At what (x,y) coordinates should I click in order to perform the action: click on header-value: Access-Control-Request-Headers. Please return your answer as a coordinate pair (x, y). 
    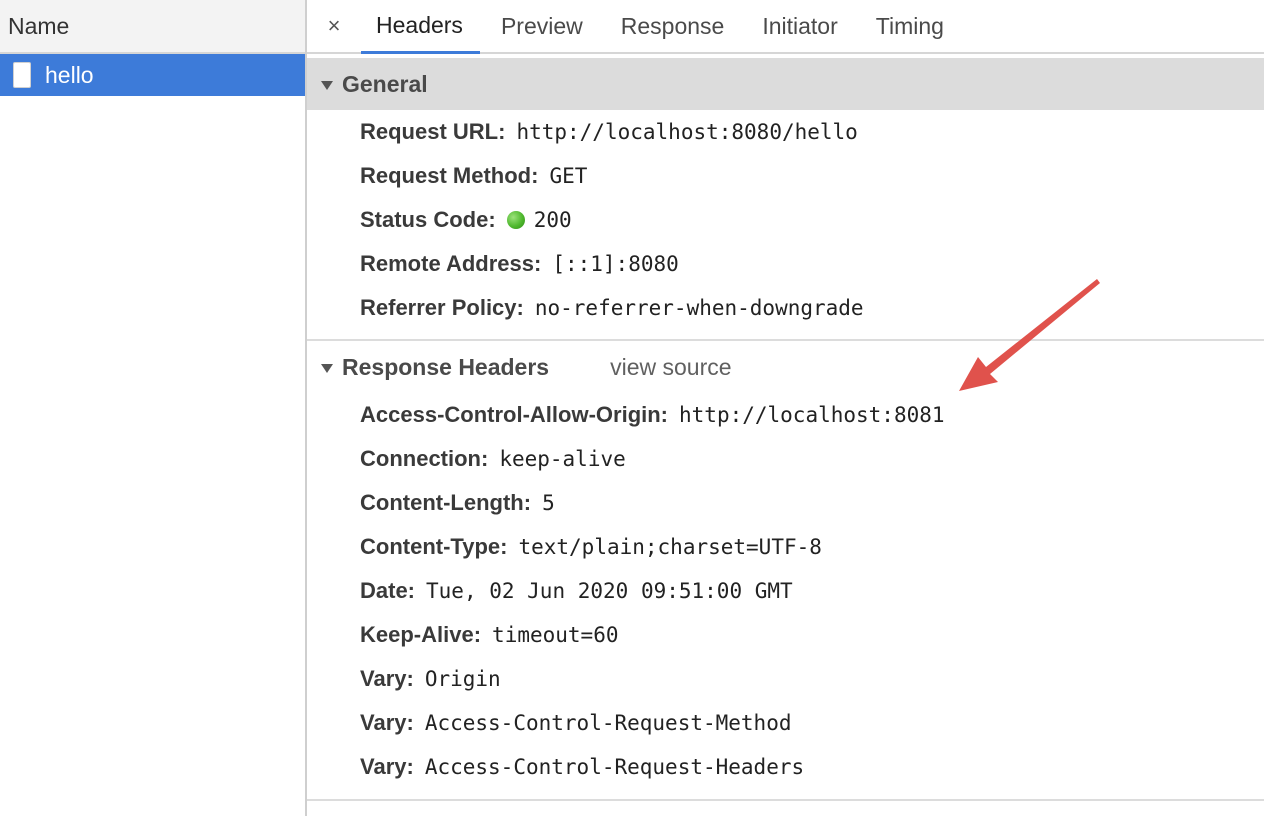
    Looking at the image, I should click on (614, 767).